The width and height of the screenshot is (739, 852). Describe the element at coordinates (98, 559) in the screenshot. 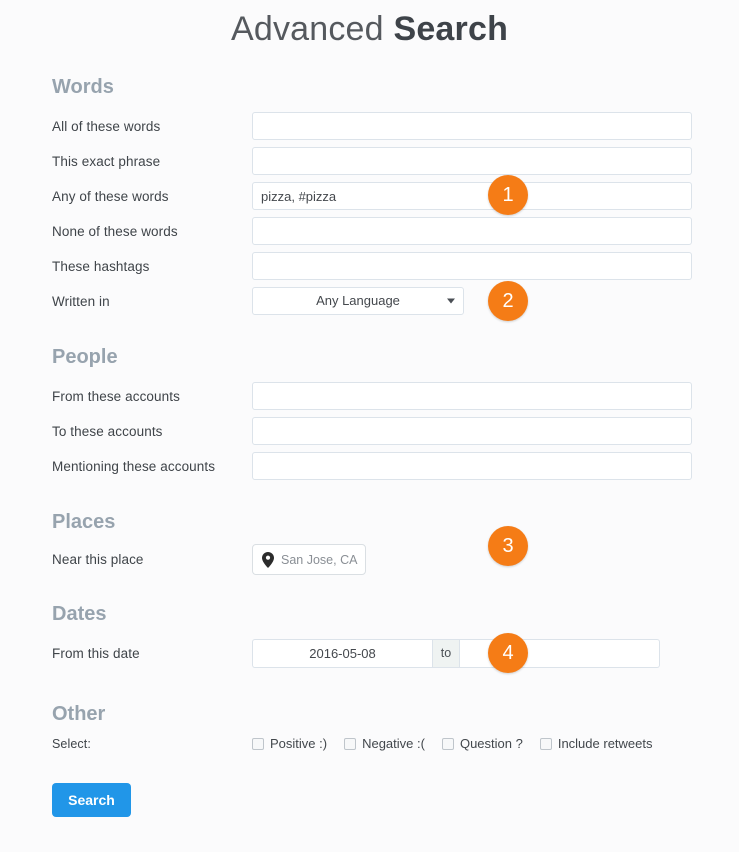

I see `label-near-place: Near this place` at that location.